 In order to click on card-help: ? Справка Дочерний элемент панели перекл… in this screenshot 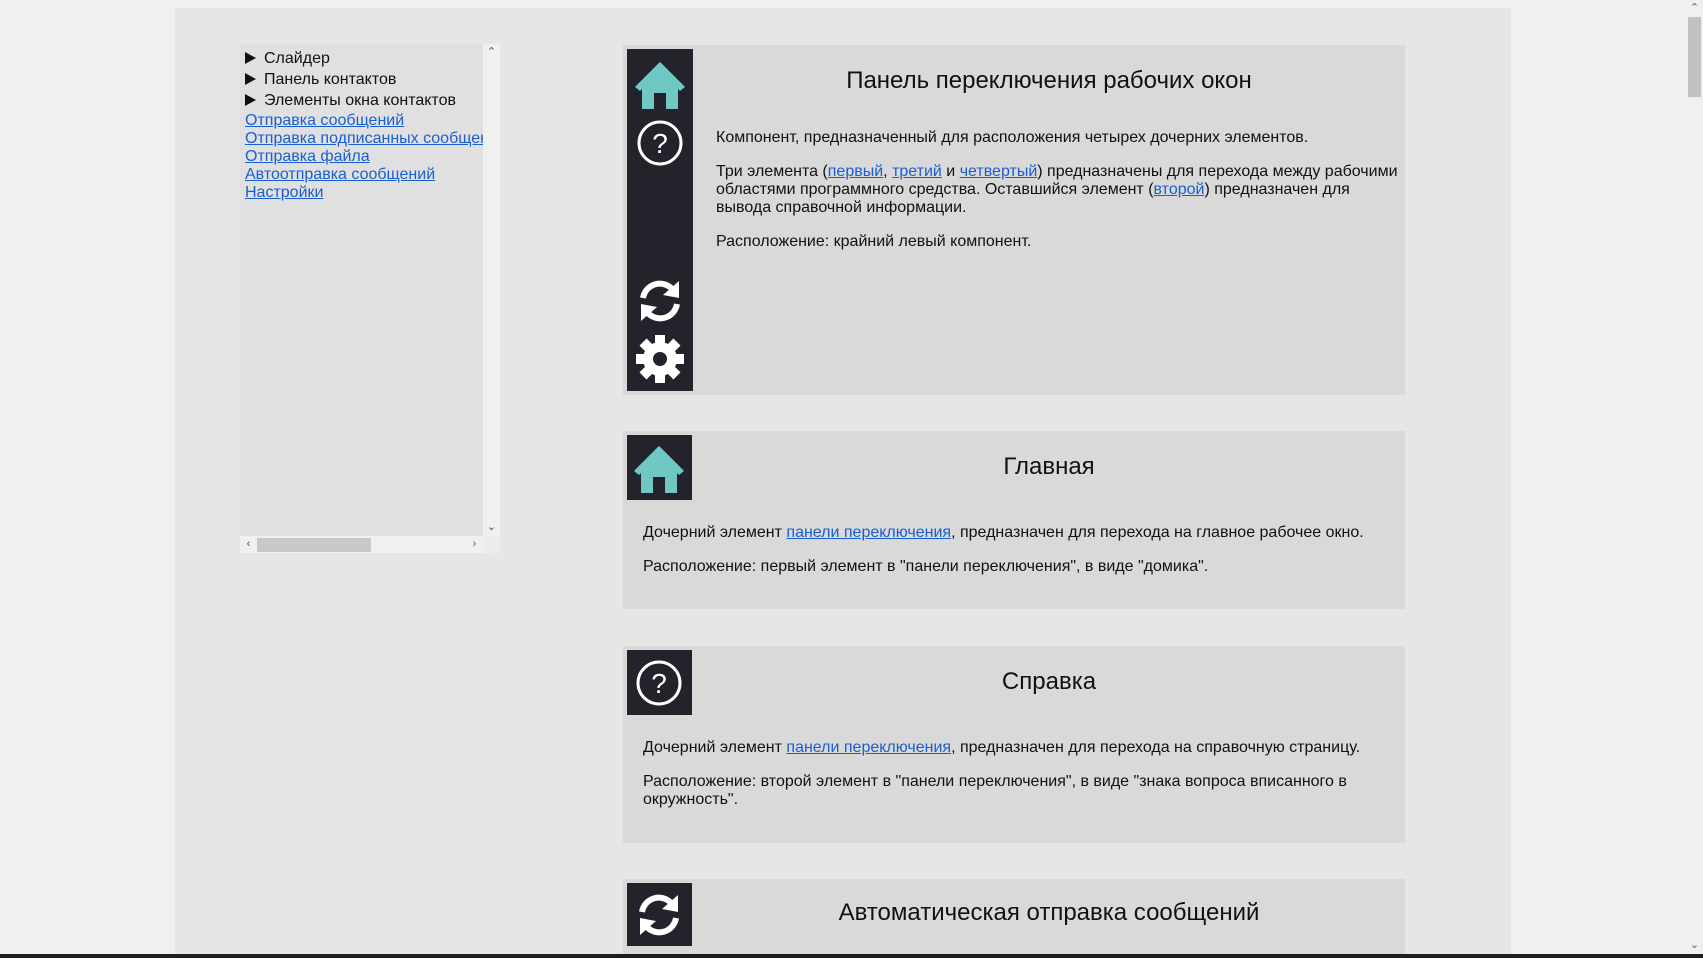, I will do `click(1014, 744)`.